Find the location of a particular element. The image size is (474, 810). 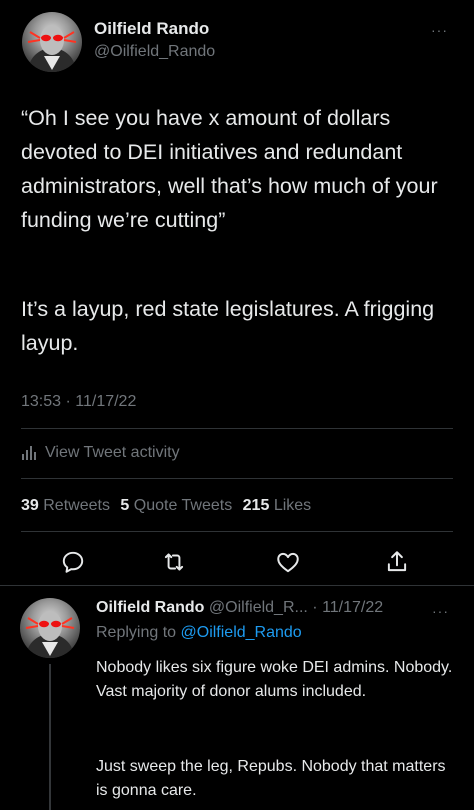

author-avatar is located at coordinates (52, 42).